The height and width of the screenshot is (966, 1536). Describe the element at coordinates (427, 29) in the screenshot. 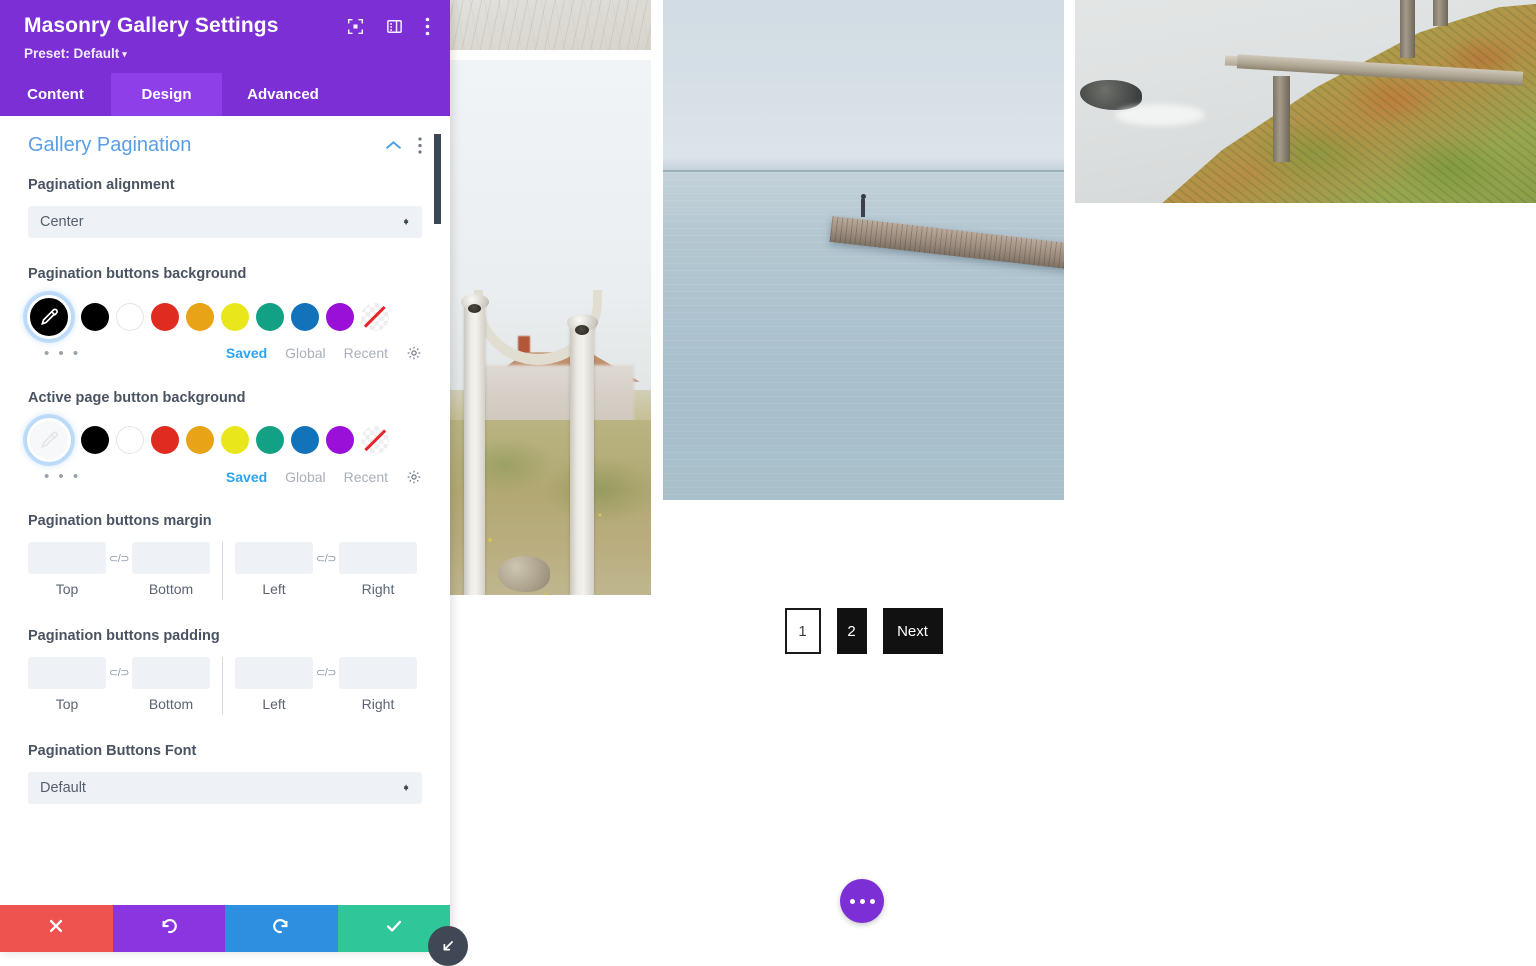

I see `more-vertical-icon` at that location.